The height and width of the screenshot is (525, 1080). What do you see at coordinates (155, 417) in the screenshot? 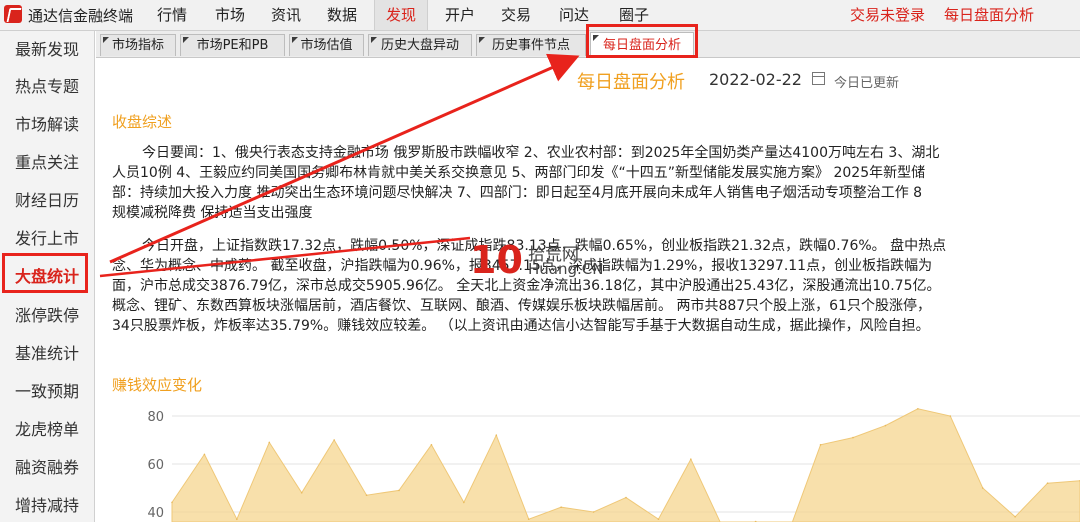
I see `y-tick-label: 80` at bounding box center [155, 417].